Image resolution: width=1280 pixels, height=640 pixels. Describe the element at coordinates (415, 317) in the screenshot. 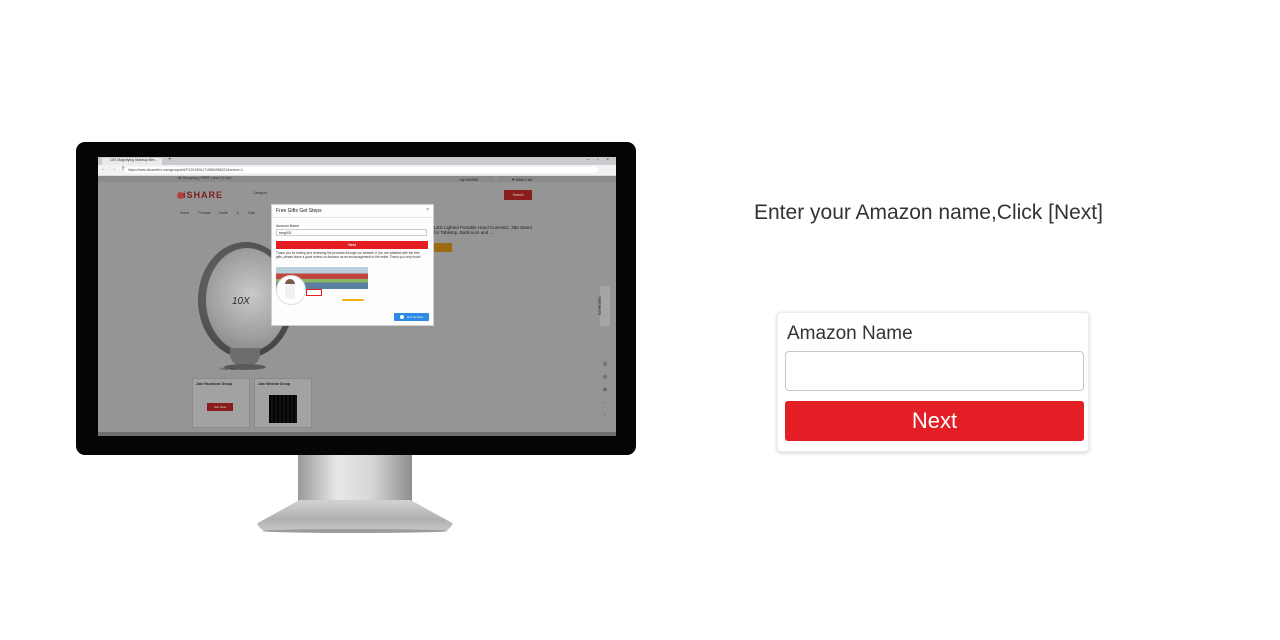

I see `live-service-label: Live Service` at that location.